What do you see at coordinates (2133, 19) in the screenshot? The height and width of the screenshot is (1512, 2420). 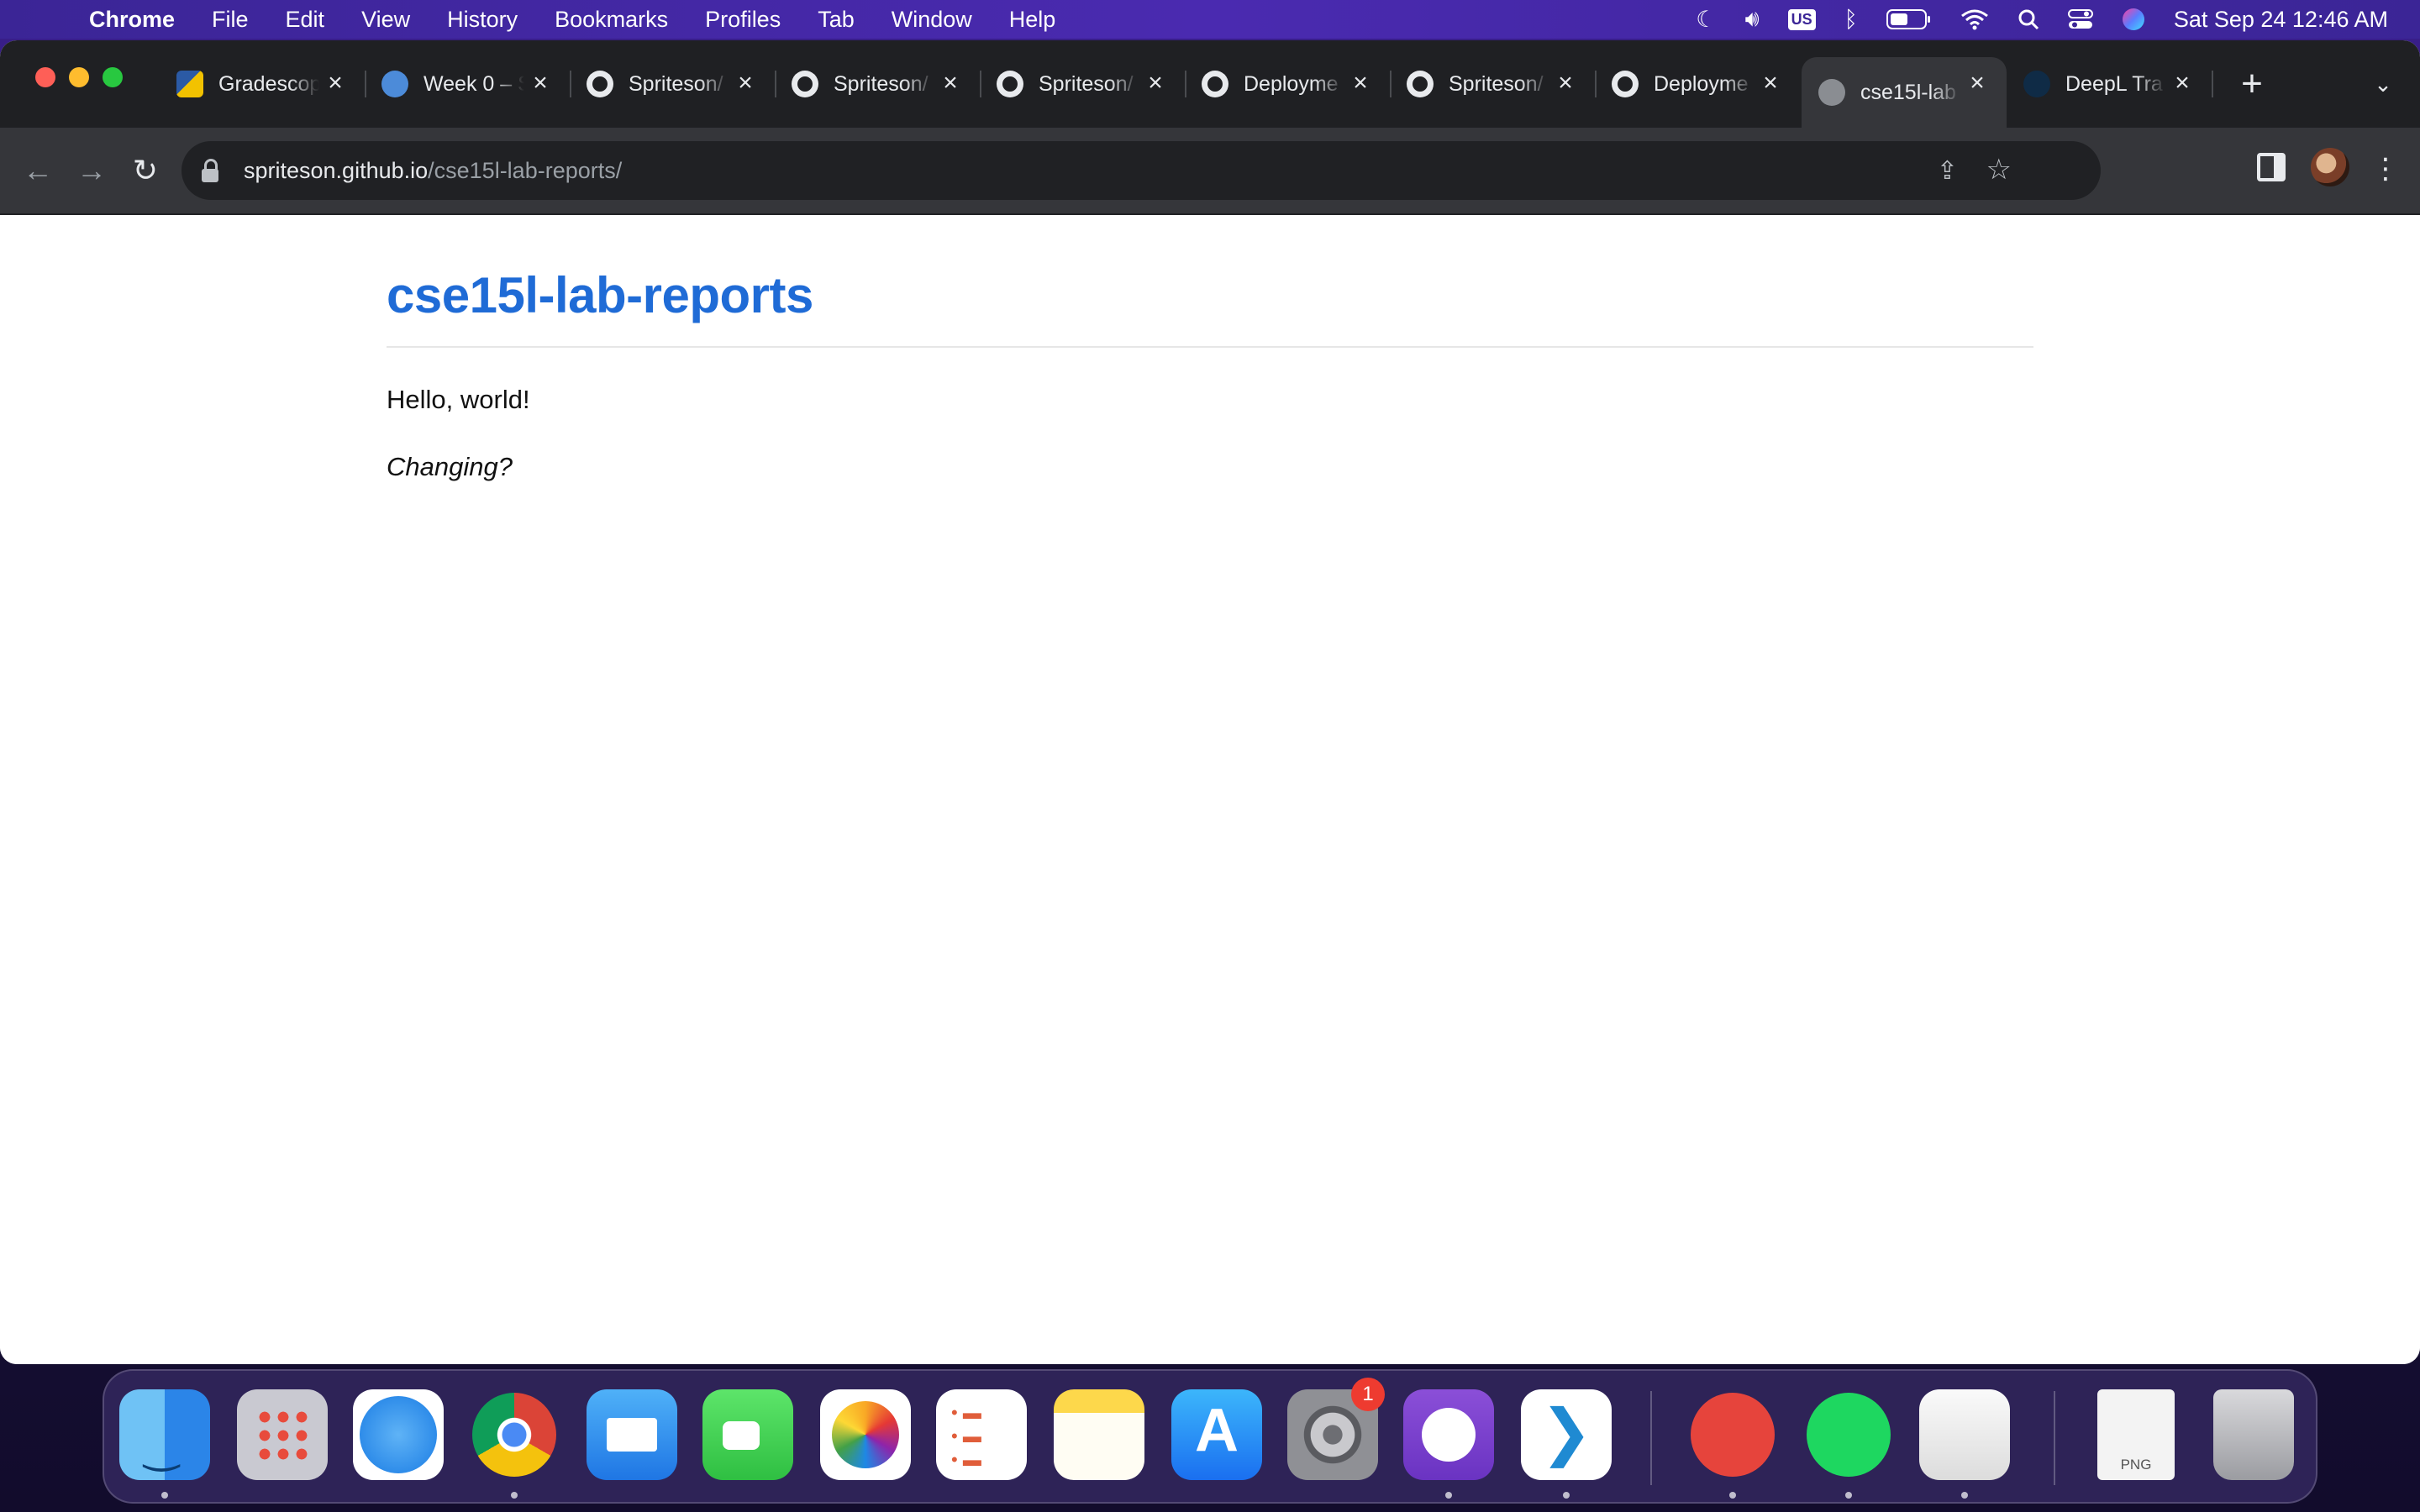 I see `siri-icon` at bounding box center [2133, 19].